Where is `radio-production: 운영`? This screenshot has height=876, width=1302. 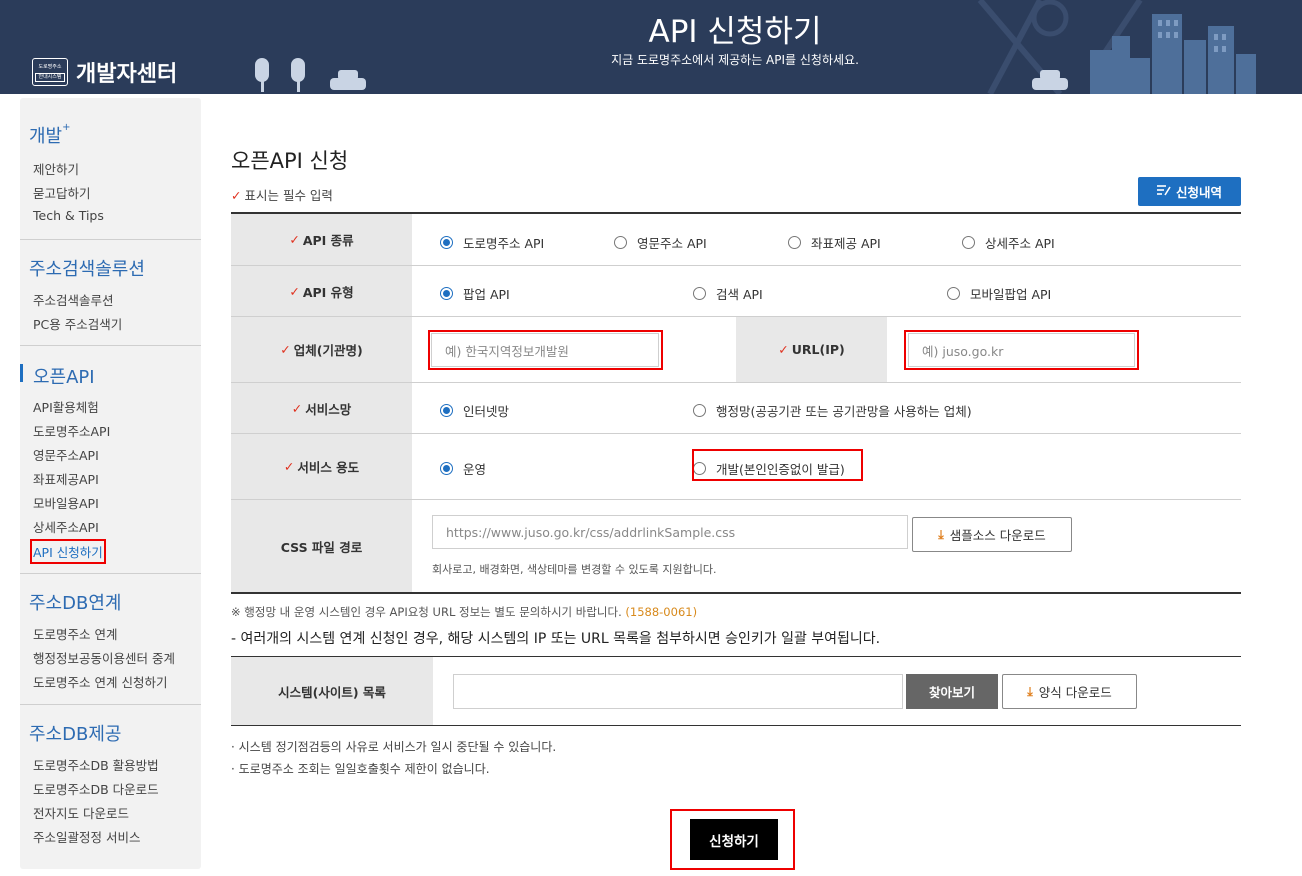 radio-production: 운영 is located at coordinates (463, 468).